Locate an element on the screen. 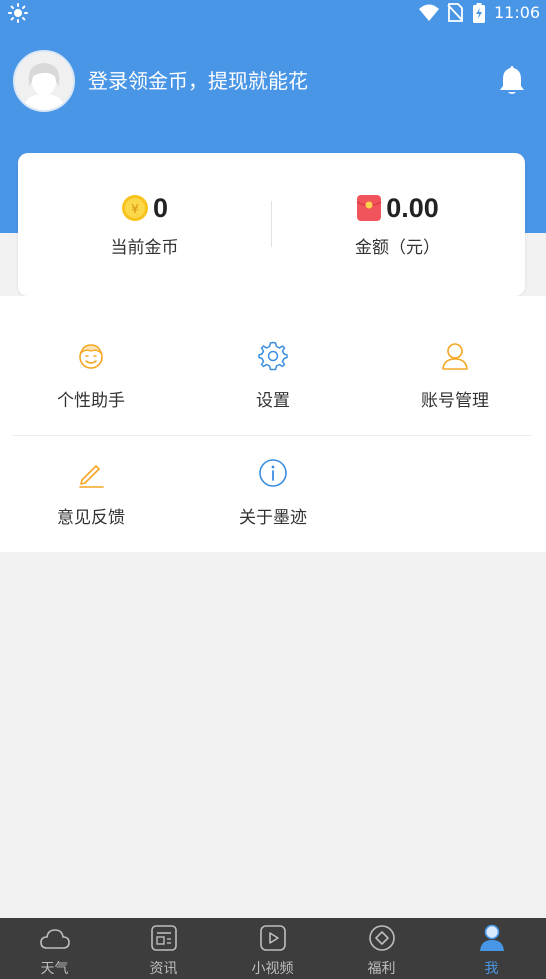 This screenshot has height=979, width=546. coin-icon: ¥ is located at coordinates (134, 208).